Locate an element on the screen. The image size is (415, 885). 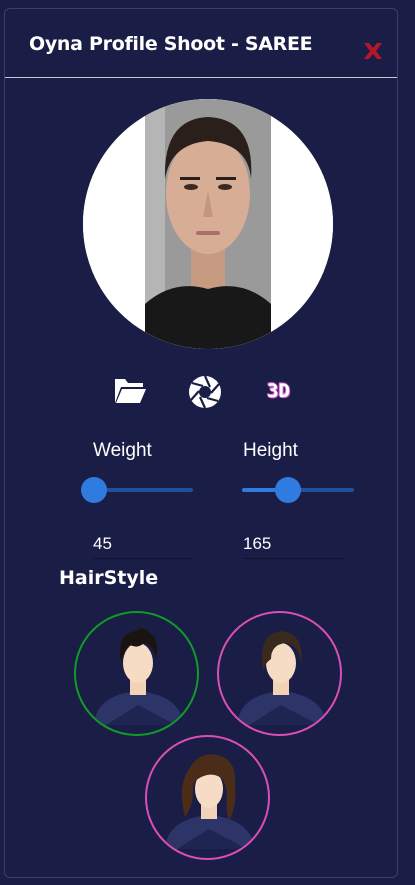
hairstyle-option-bangs is located at coordinates (279, 673).